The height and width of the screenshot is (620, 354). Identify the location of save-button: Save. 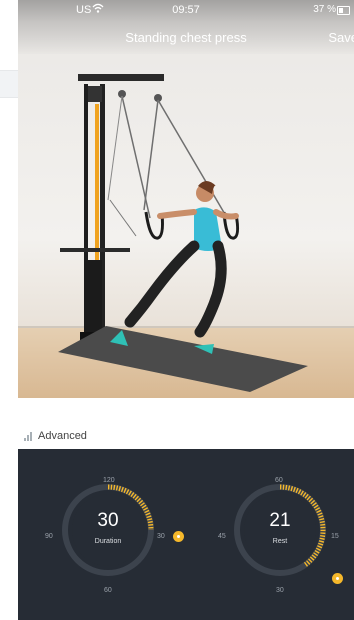
(341, 37).